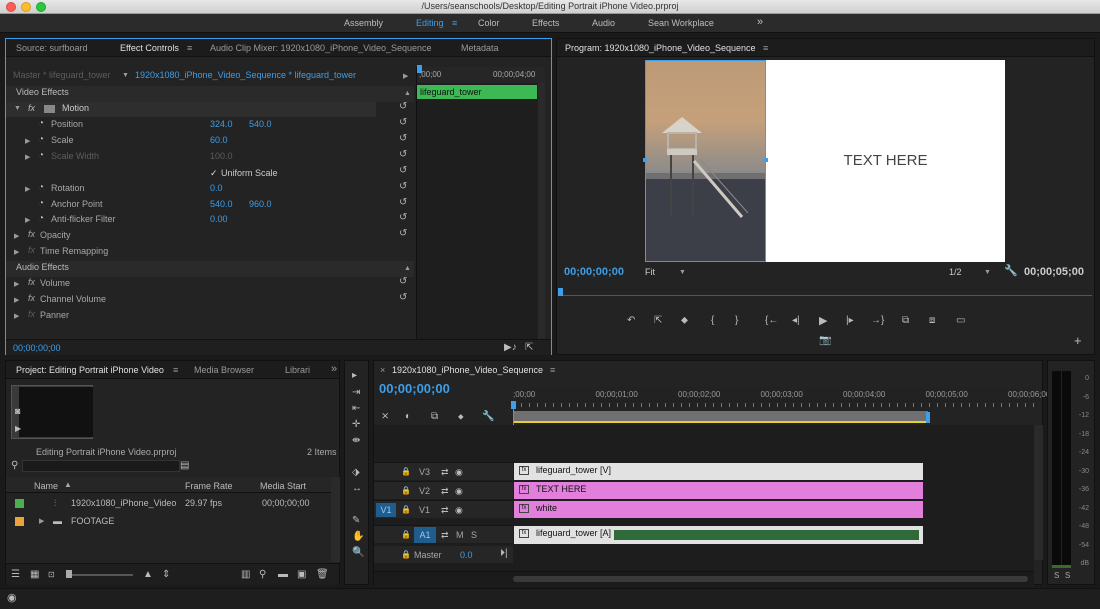 The height and width of the screenshot is (609, 1100). What do you see at coordinates (705, 161) in the screenshot?
I see `video-frame-lifeguard-tower` at bounding box center [705, 161].